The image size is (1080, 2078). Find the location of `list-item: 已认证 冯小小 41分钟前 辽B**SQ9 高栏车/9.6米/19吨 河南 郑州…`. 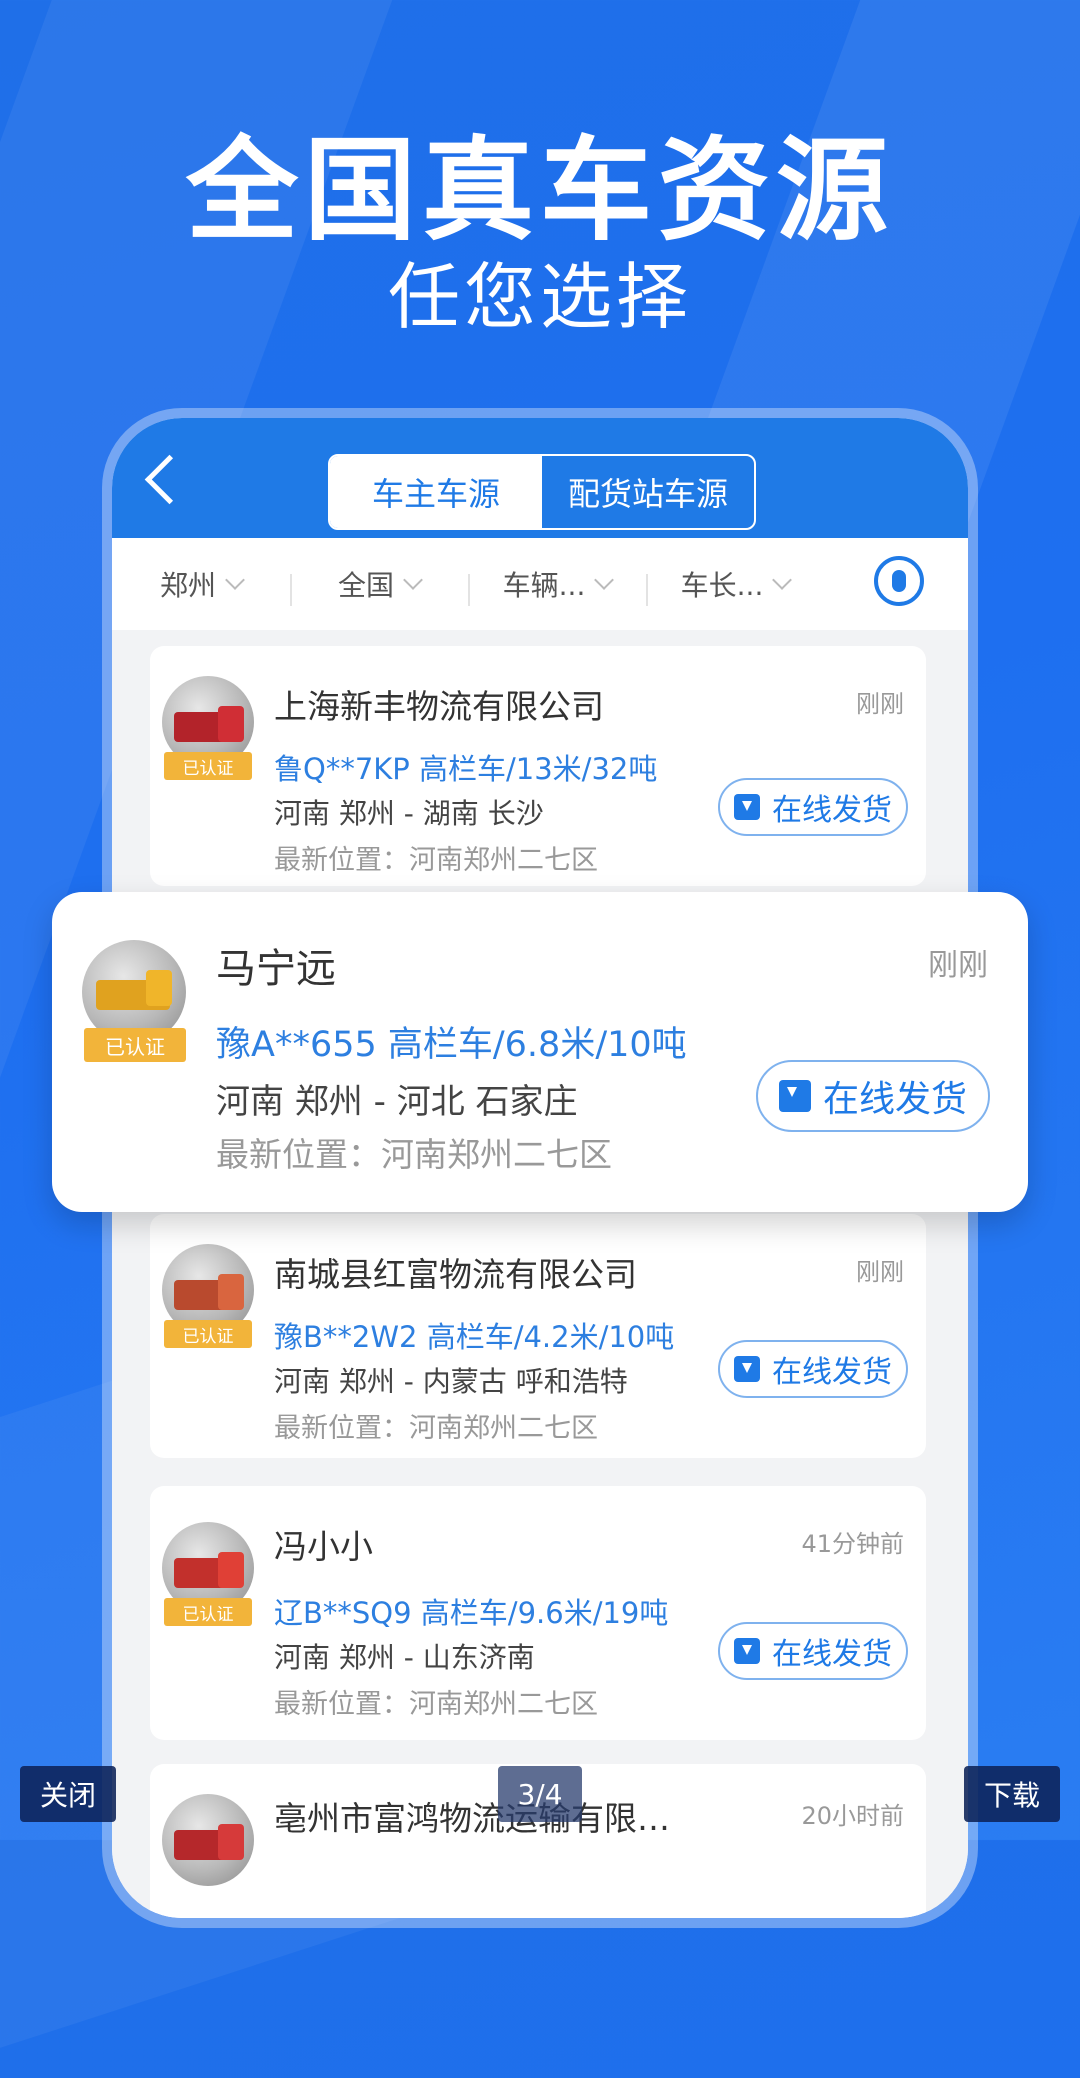

list-item: 已认证 冯小小 41分钟前 辽B**SQ9 高栏车/9.6米/19吨 河南 郑州… is located at coordinates (538, 1613).